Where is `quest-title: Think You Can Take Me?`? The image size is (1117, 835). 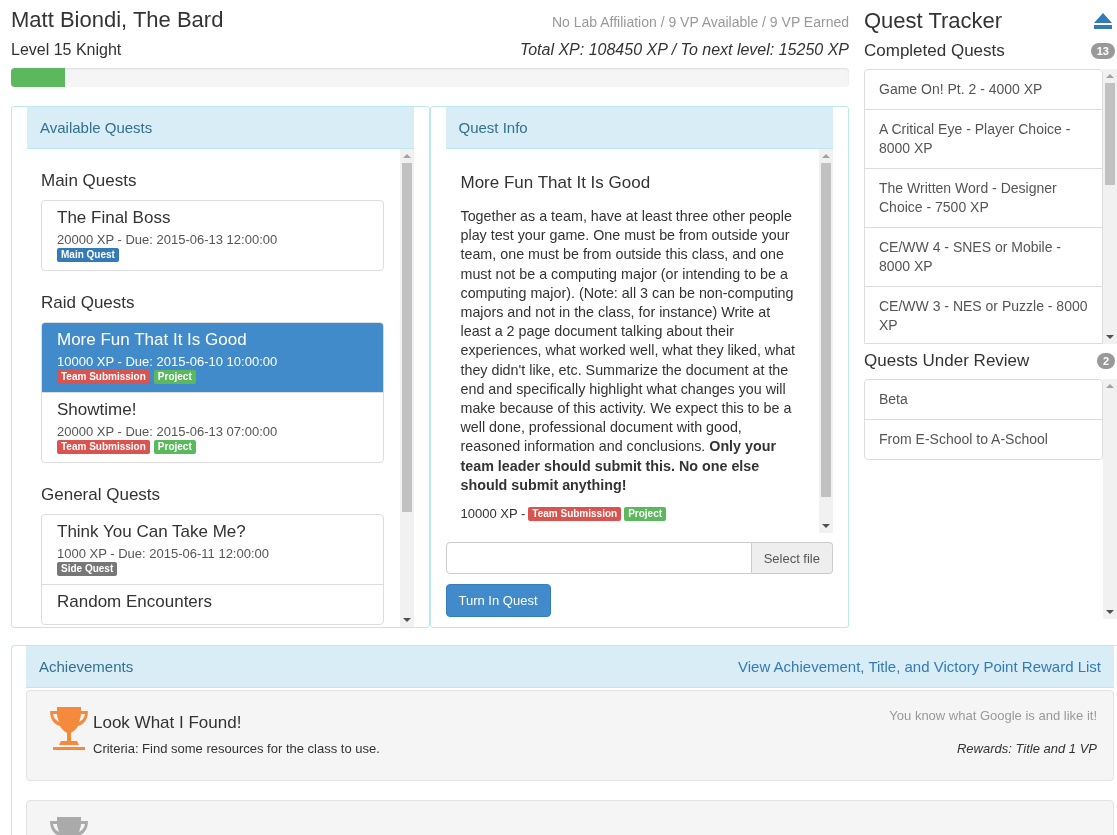
quest-title: Think You Can Take Me? is located at coordinates (152, 532).